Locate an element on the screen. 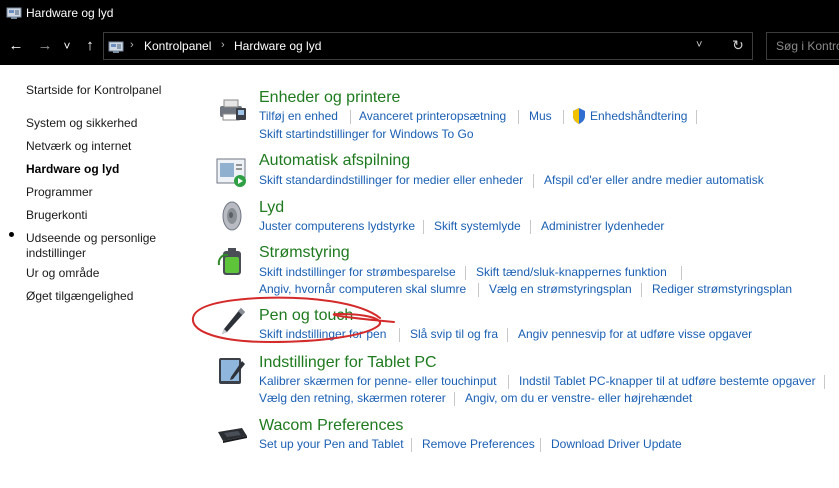 This screenshot has height=488, width=839. sidebar-item-user-accounts: Brugerkonti is located at coordinates (56, 215).